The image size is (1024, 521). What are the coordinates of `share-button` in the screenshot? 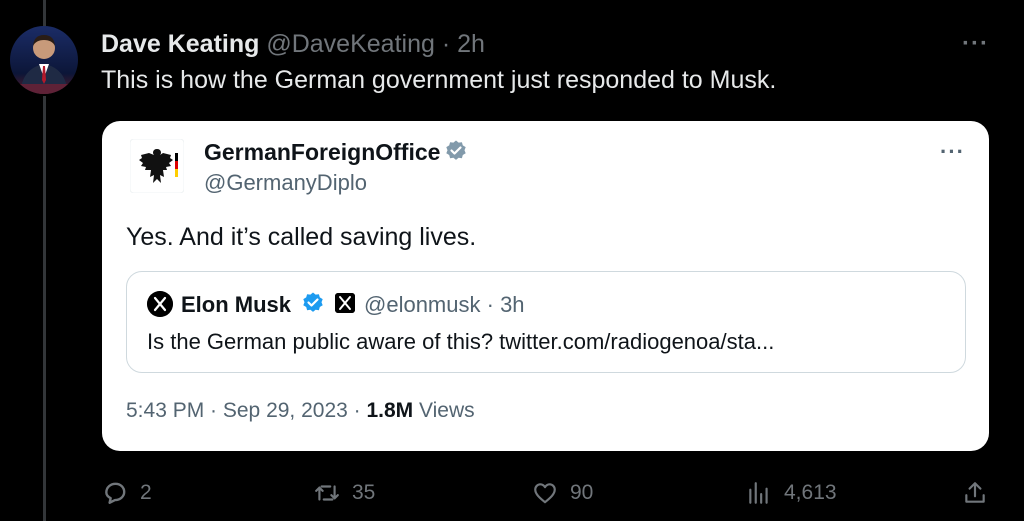 It's located at (981, 493).